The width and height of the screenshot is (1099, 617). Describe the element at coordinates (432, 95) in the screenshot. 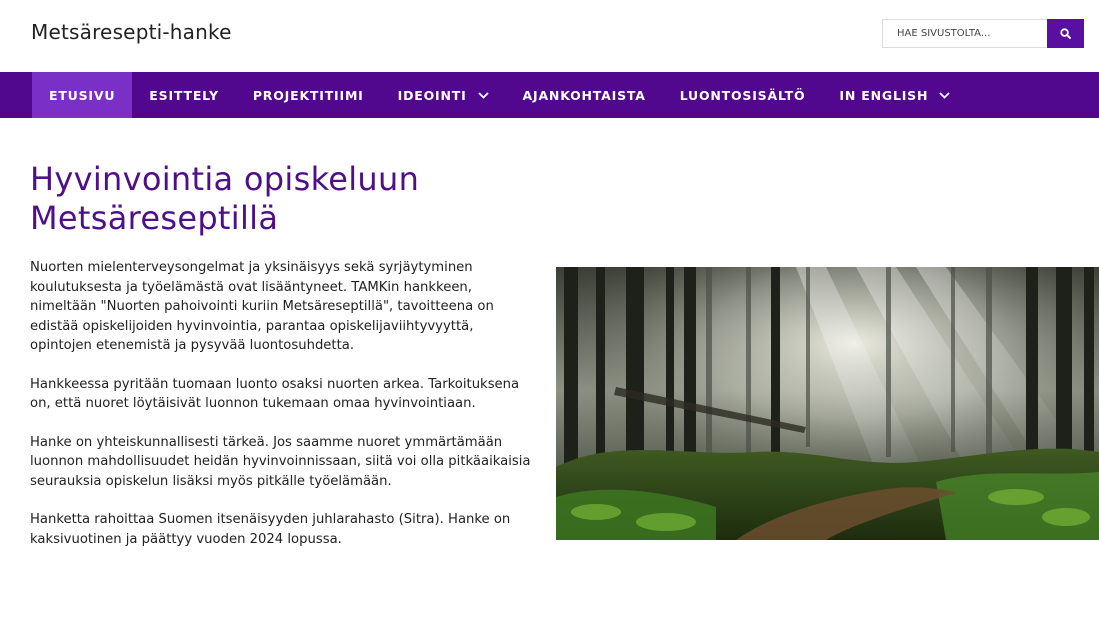

I see `nav-item-label: IDEOINTI` at that location.